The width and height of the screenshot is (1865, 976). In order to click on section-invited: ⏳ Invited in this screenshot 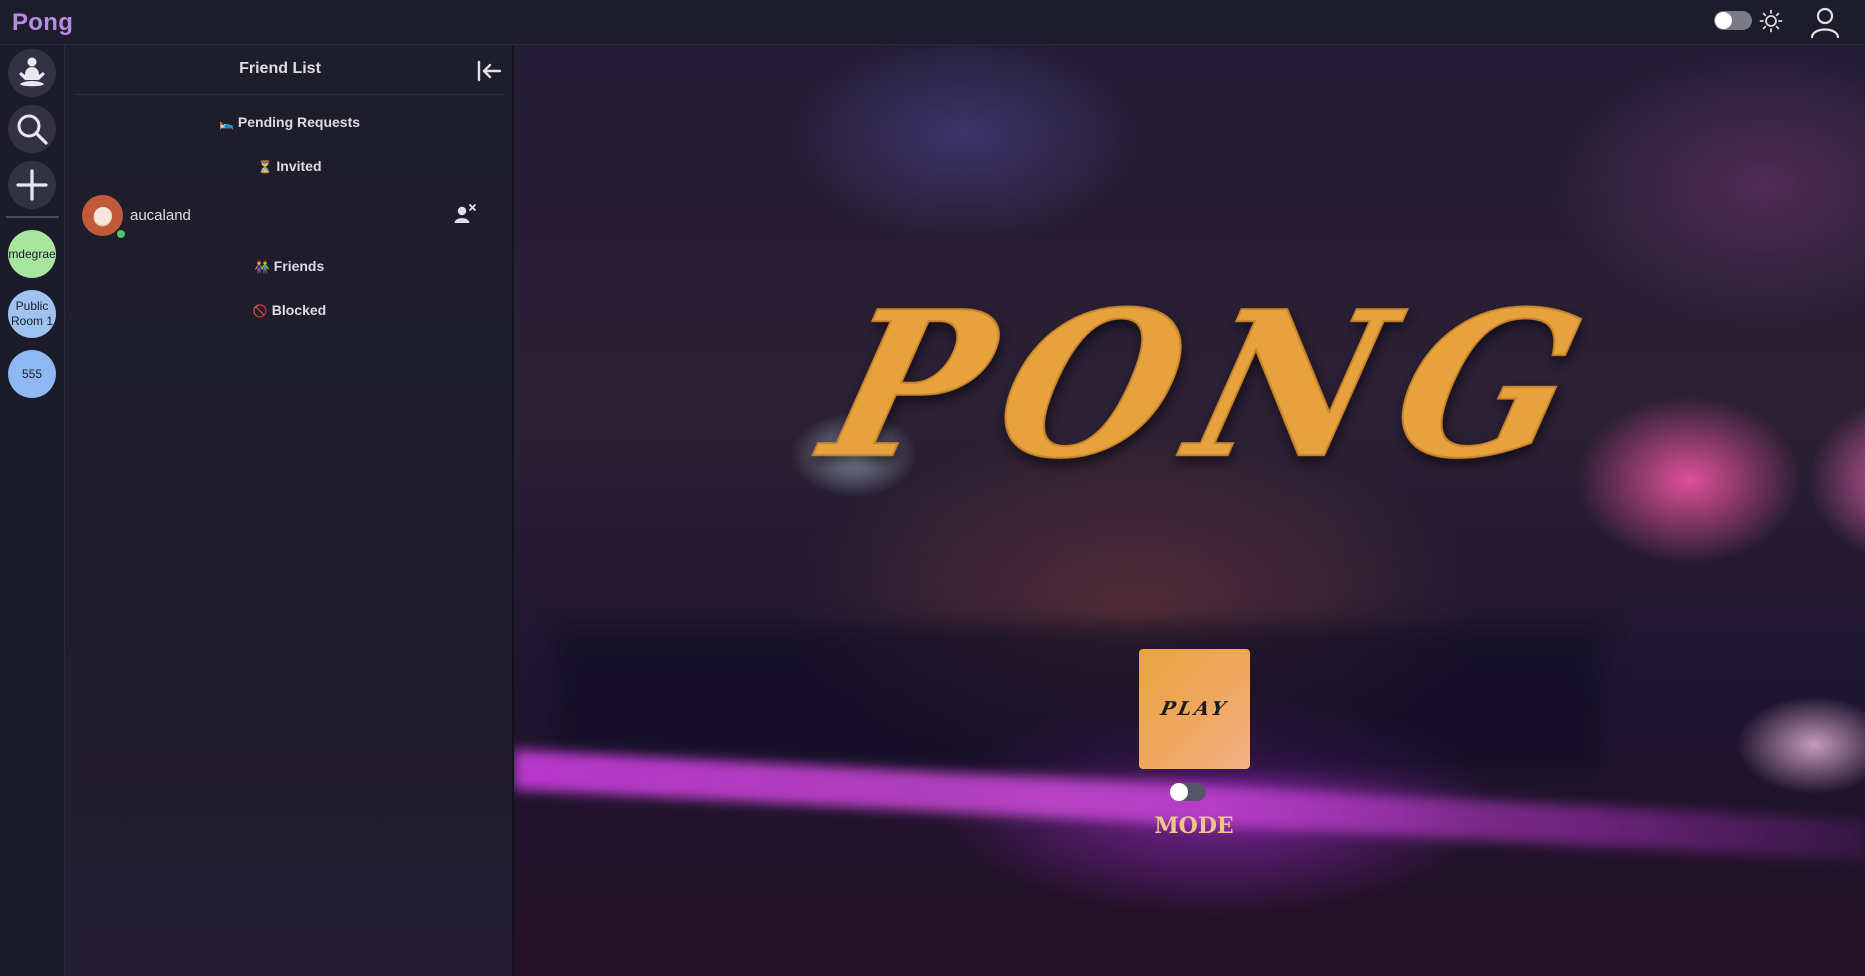, I will do `click(289, 166)`.